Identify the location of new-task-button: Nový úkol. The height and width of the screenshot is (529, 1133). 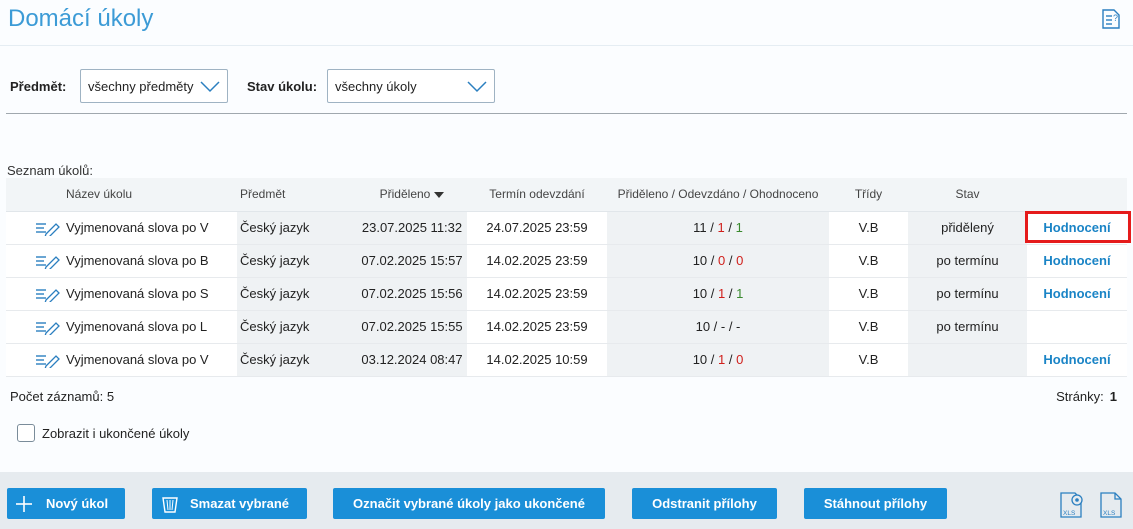
(66, 503).